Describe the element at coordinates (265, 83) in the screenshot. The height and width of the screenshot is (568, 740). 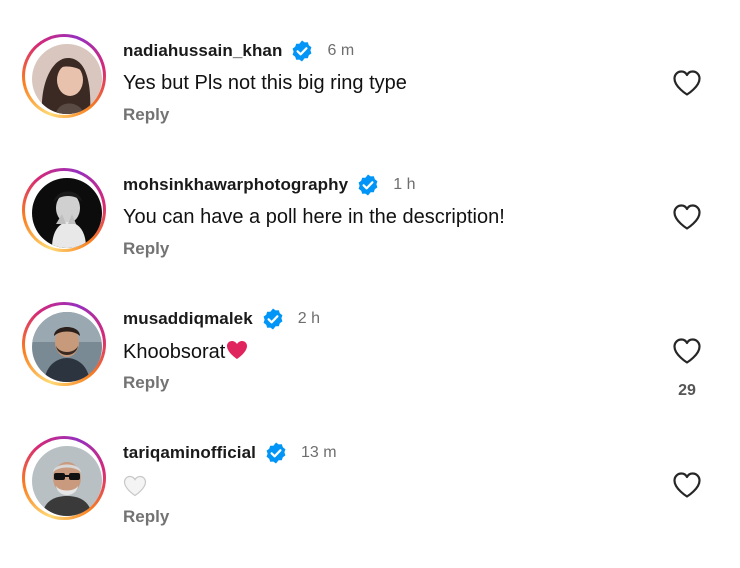
I see `comment-text: Yes but Pls not this big ring type` at that location.